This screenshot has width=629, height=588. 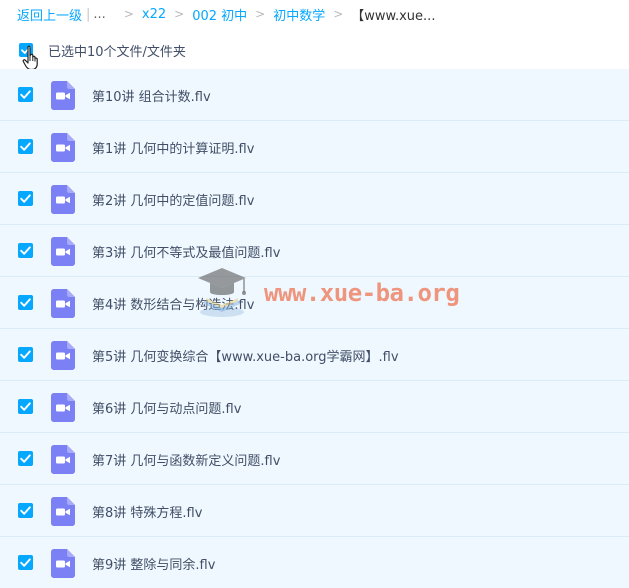 What do you see at coordinates (49, 14) in the screenshot?
I see `back-link: 返回上一级` at bounding box center [49, 14].